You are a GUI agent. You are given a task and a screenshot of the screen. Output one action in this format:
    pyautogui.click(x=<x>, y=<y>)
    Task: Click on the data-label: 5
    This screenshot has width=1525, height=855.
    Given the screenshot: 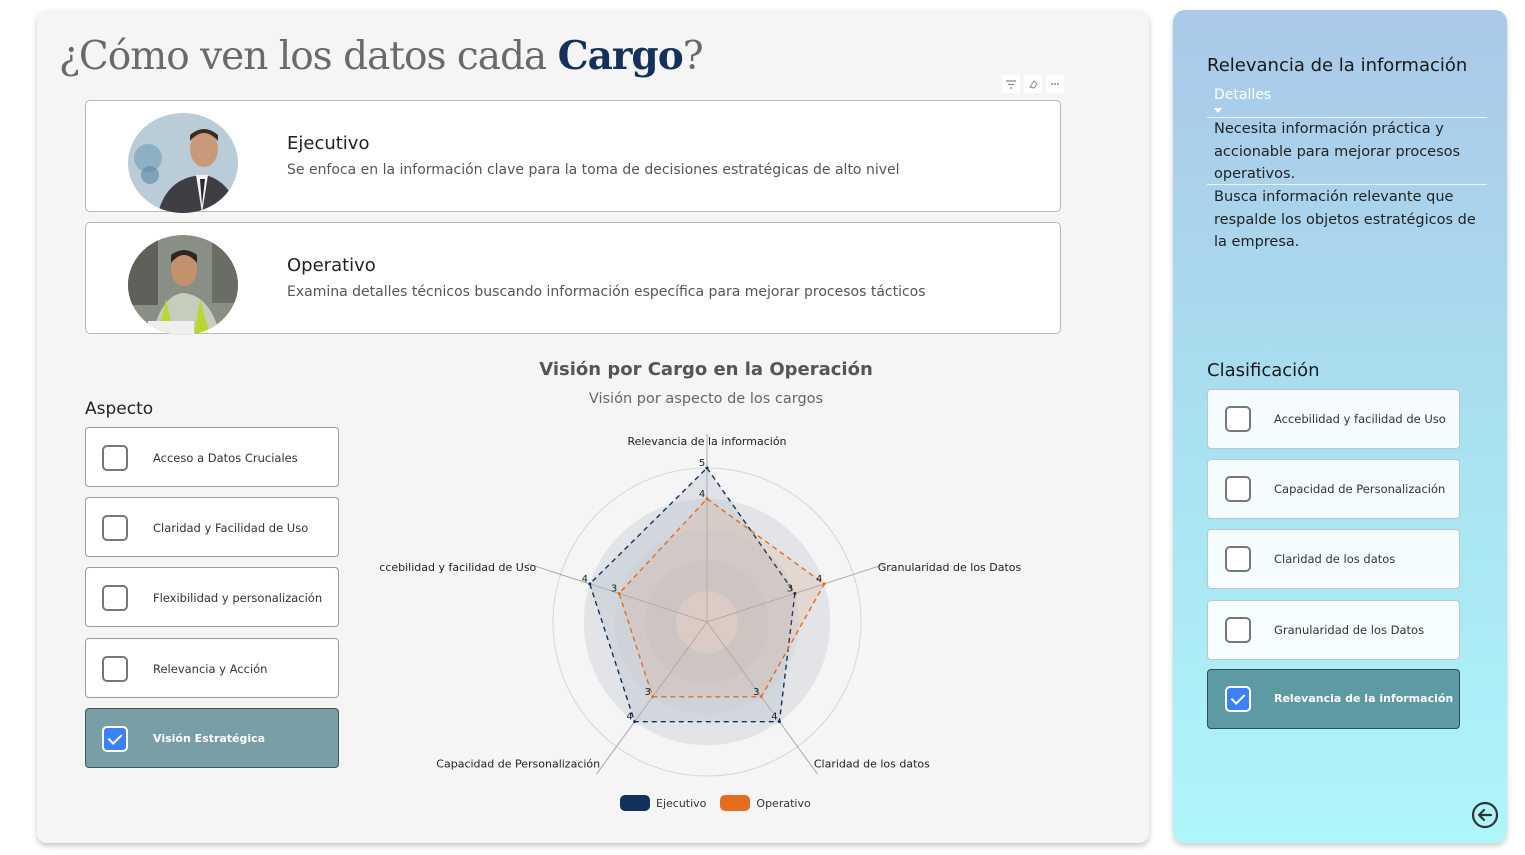 What is the action you would take?
    pyautogui.click(x=702, y=463)
    